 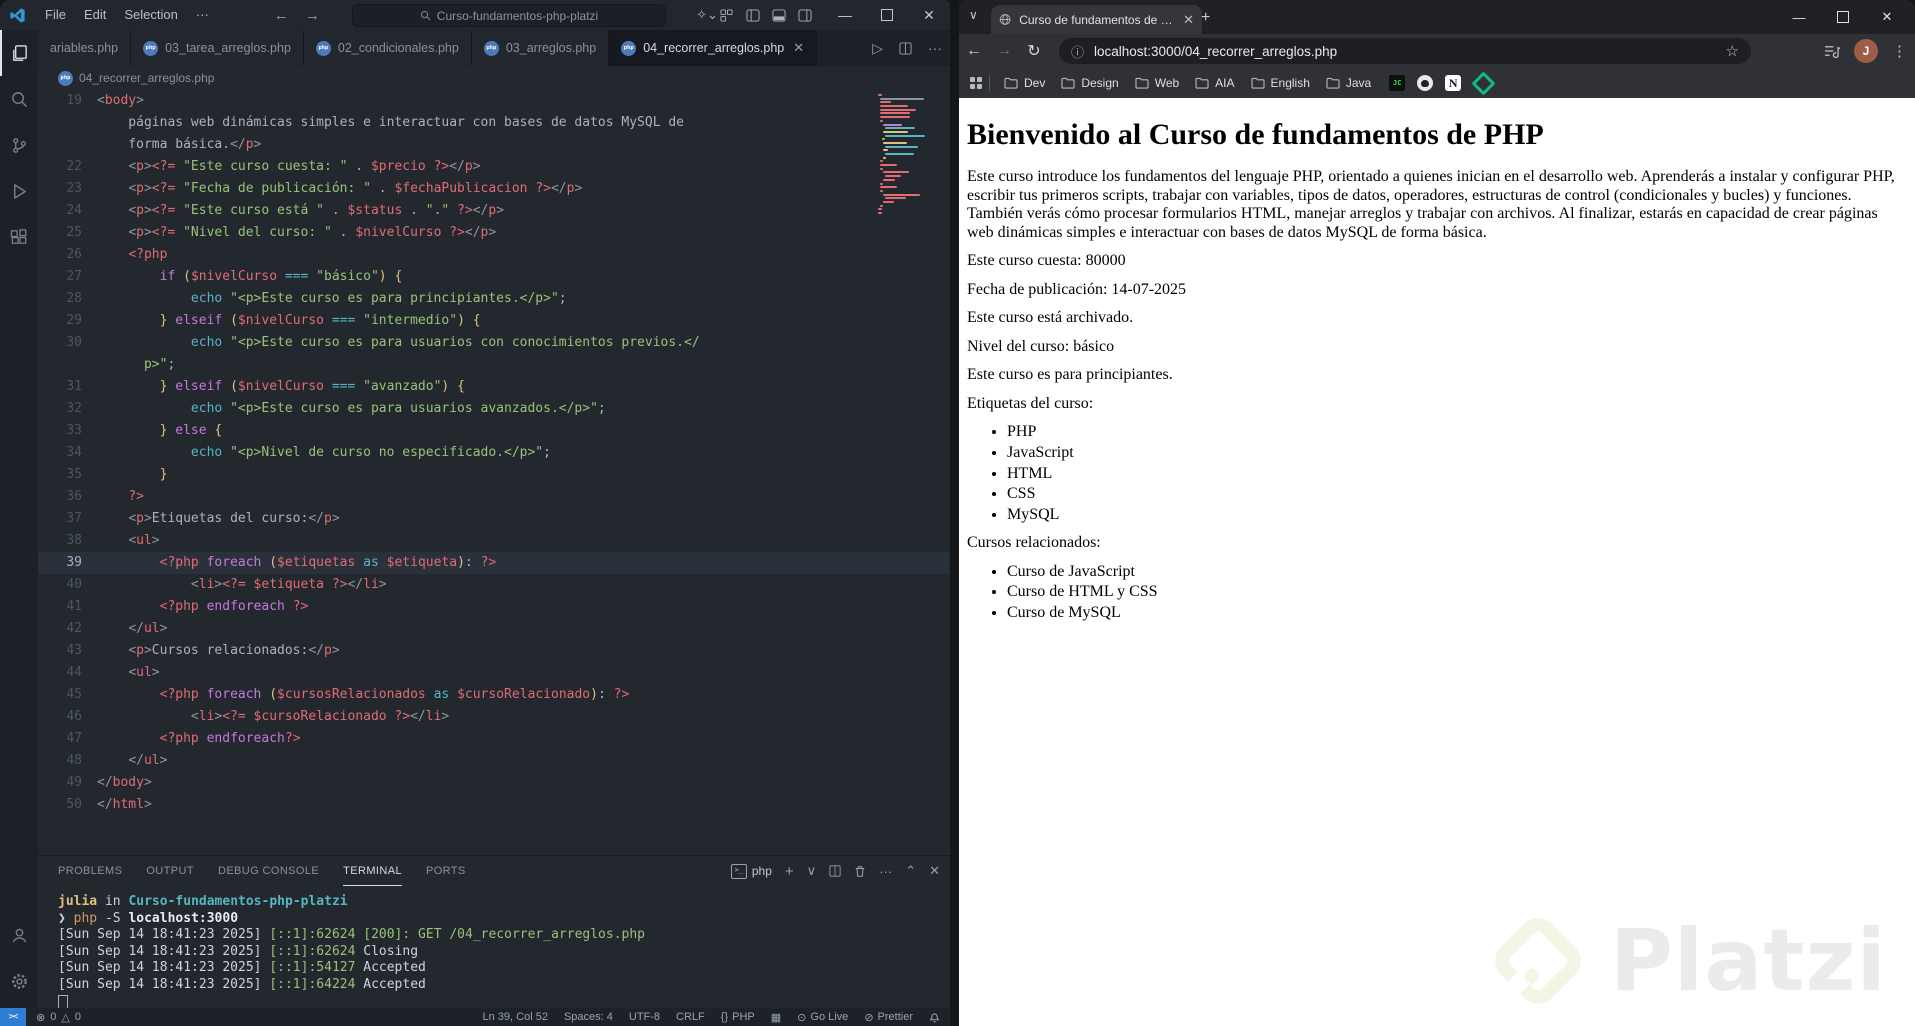 I want to click on command-search-box: Curso-fundamentos-php-platzi, so click(x=509, y=15).